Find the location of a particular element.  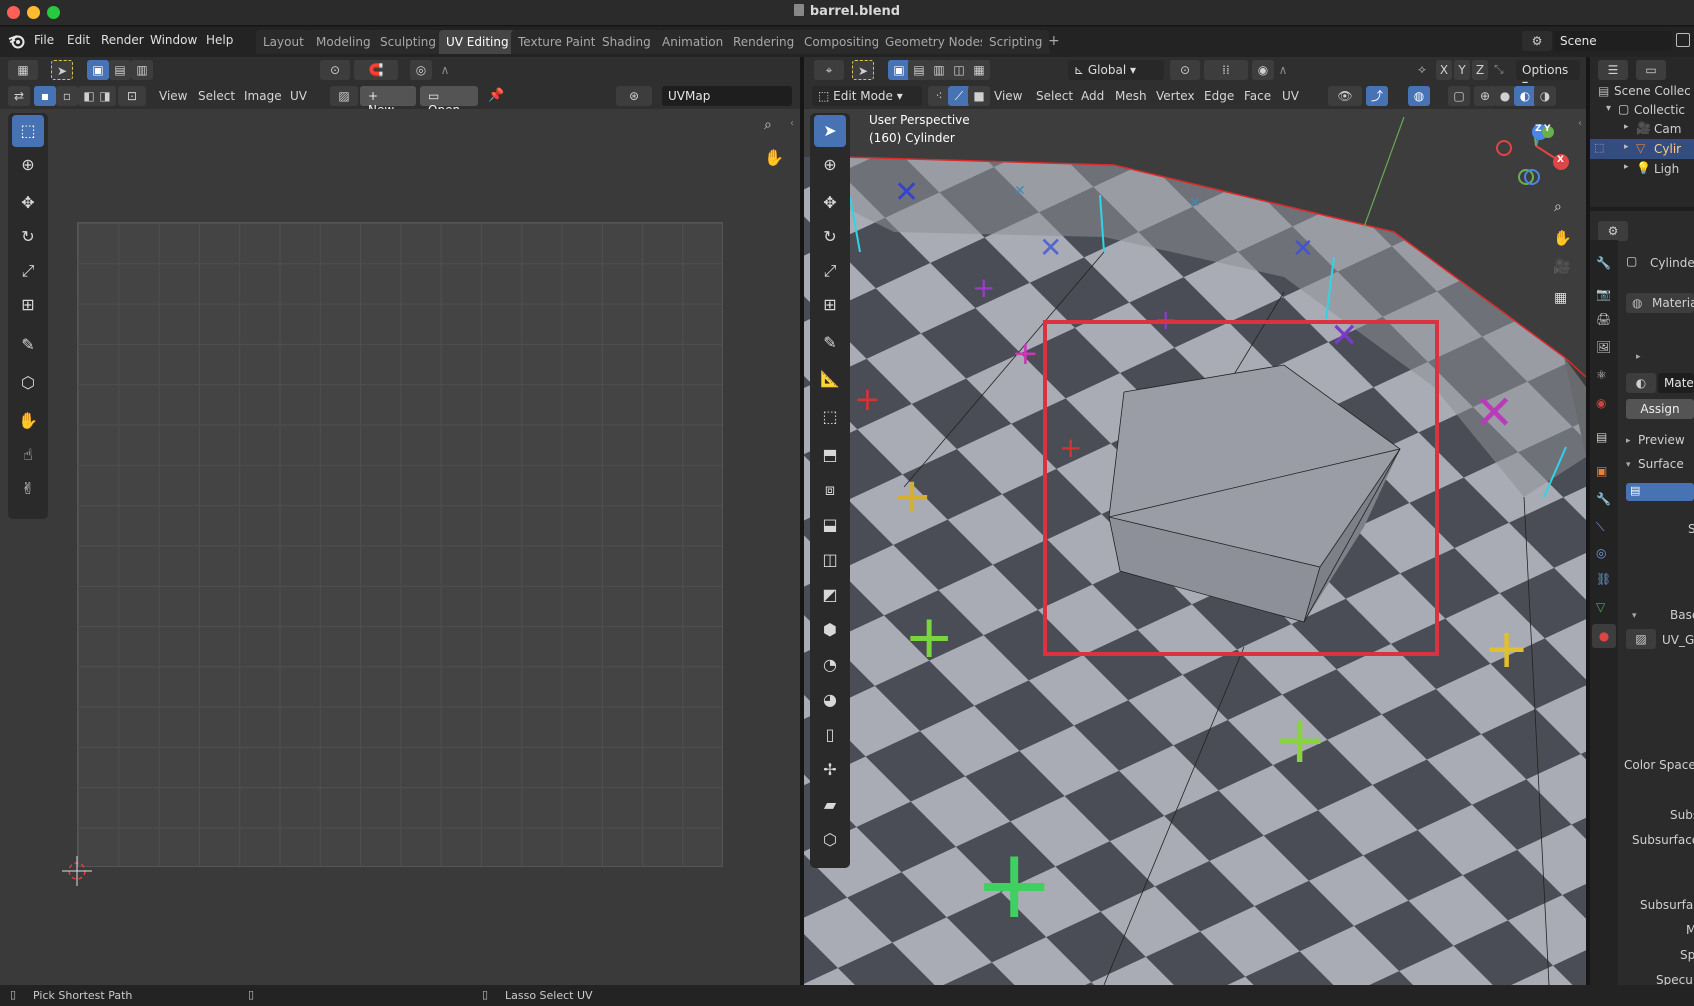

camera-expand-icon: ▸ is located at coordinates (1626, 127).